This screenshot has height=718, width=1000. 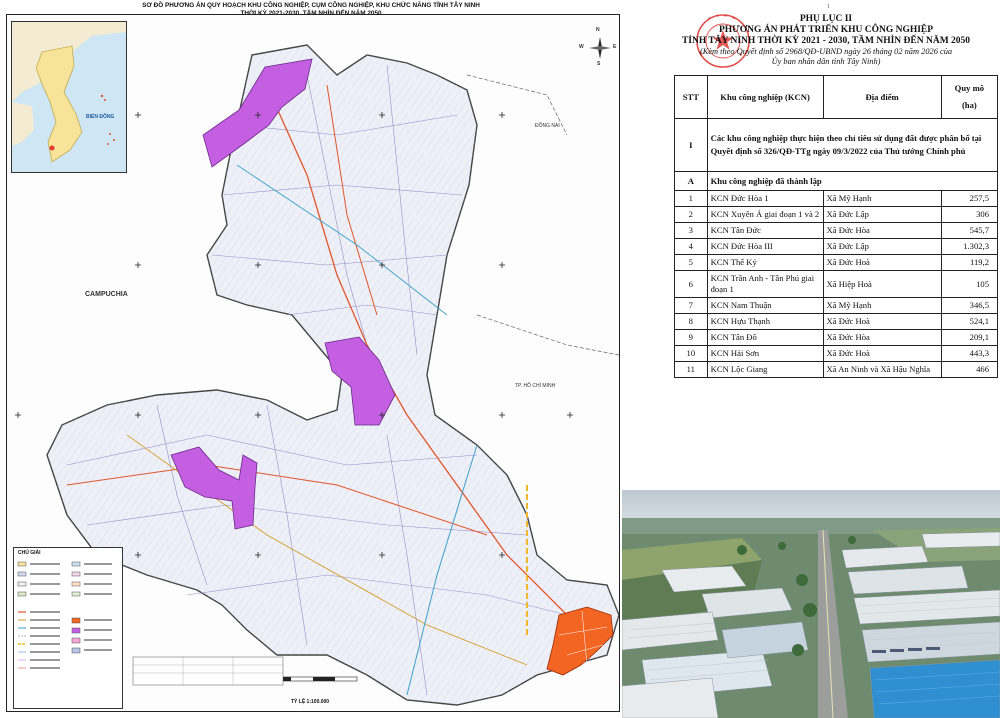 I want to click on row-area: 257,5, so click(x=969, y=198).